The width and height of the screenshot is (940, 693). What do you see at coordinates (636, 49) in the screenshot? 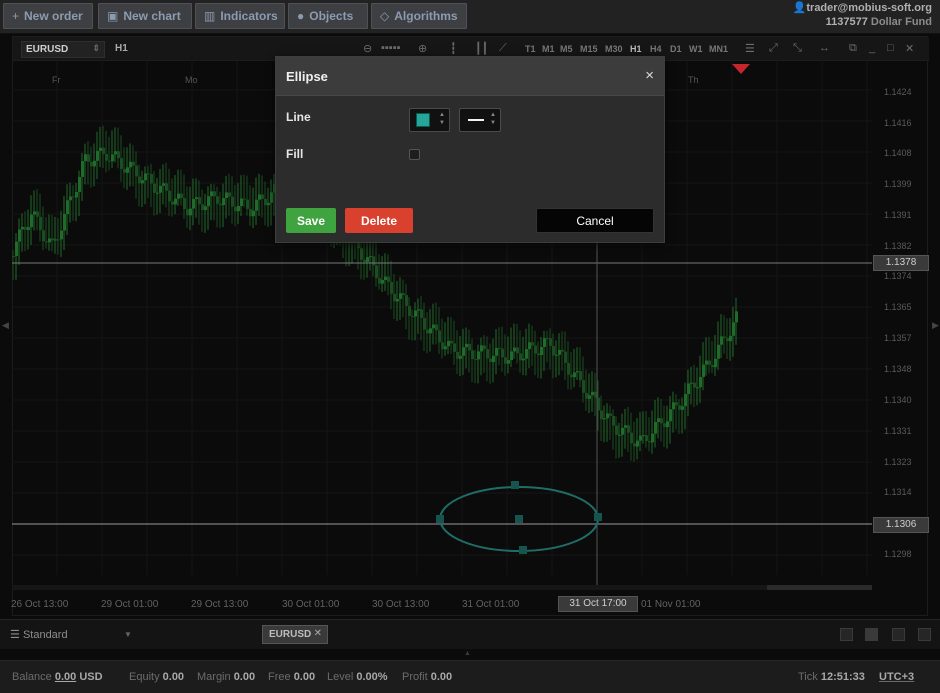
I see `timeframe-h1: H1` at bounding box center [636, 49].